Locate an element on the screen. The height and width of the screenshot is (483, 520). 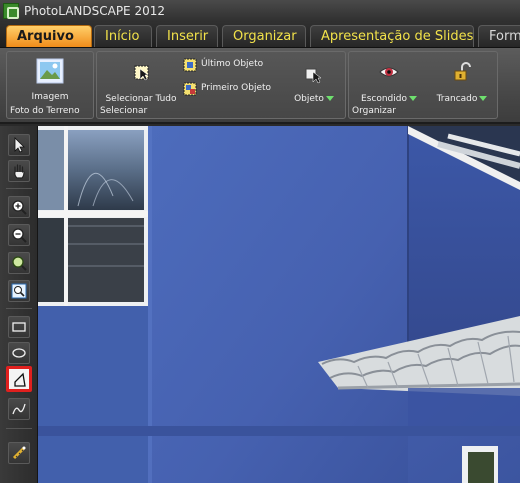
tab-inserir: Inserir is located at coordinates (187, 36).